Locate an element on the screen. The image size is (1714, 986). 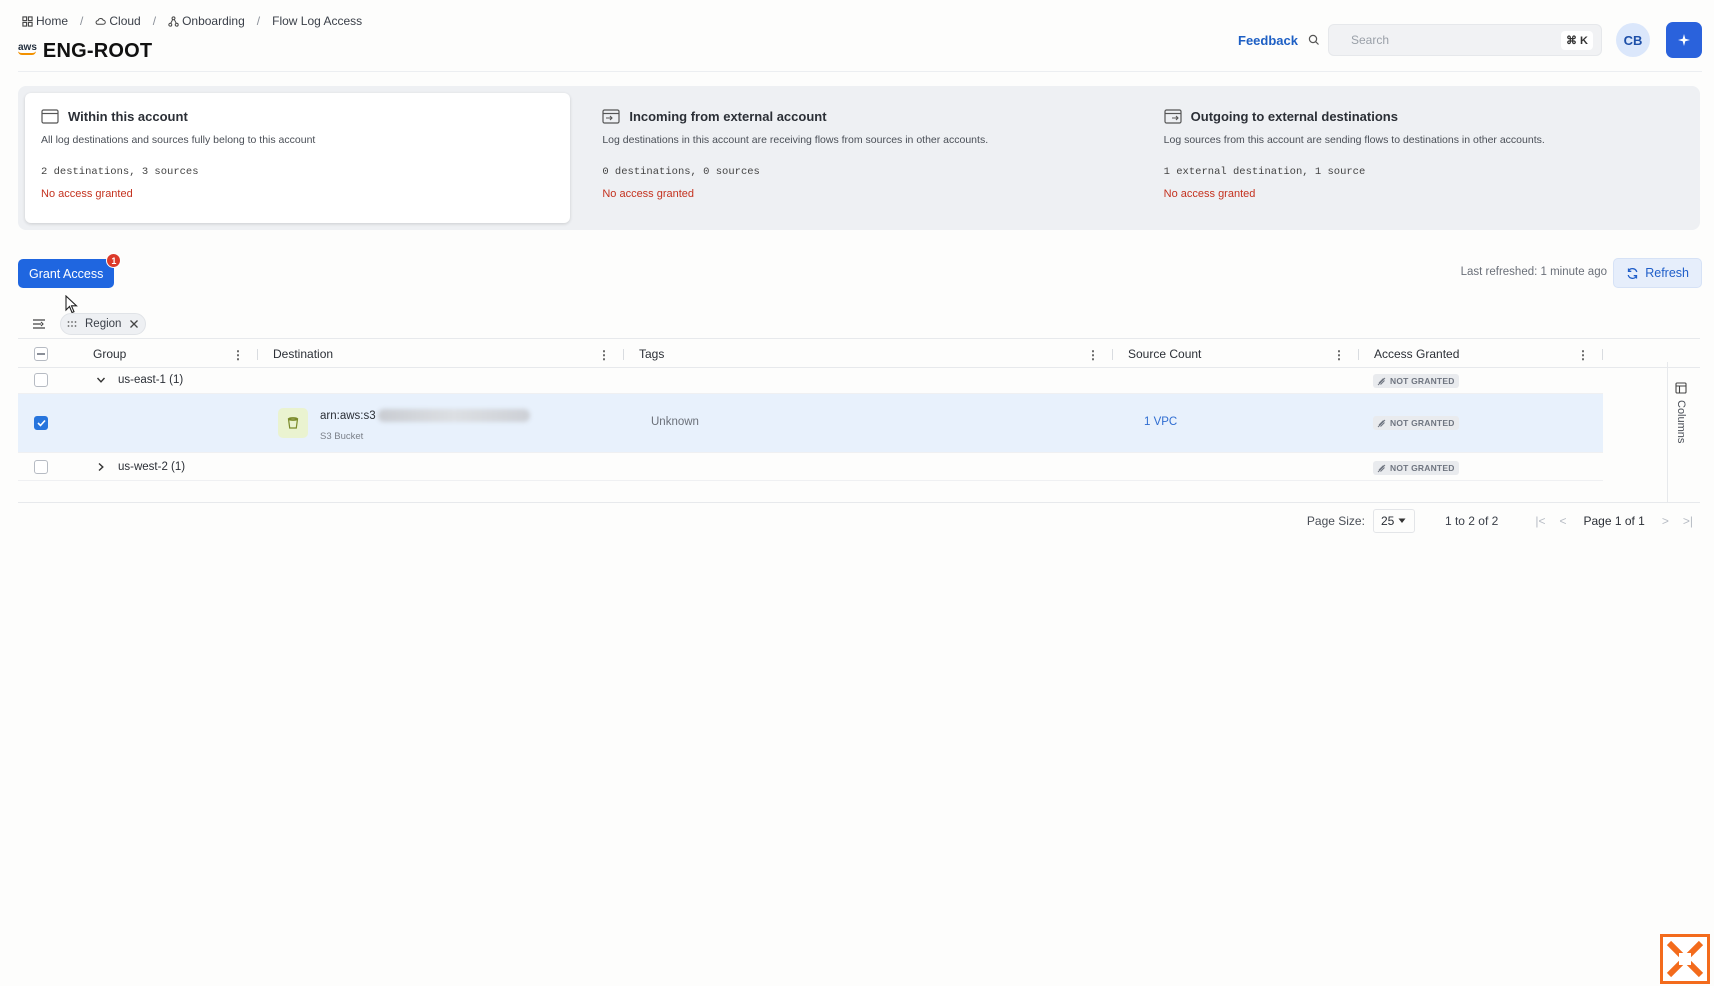
page-size-label: Page Size: is located at coordinates (1335, 521).